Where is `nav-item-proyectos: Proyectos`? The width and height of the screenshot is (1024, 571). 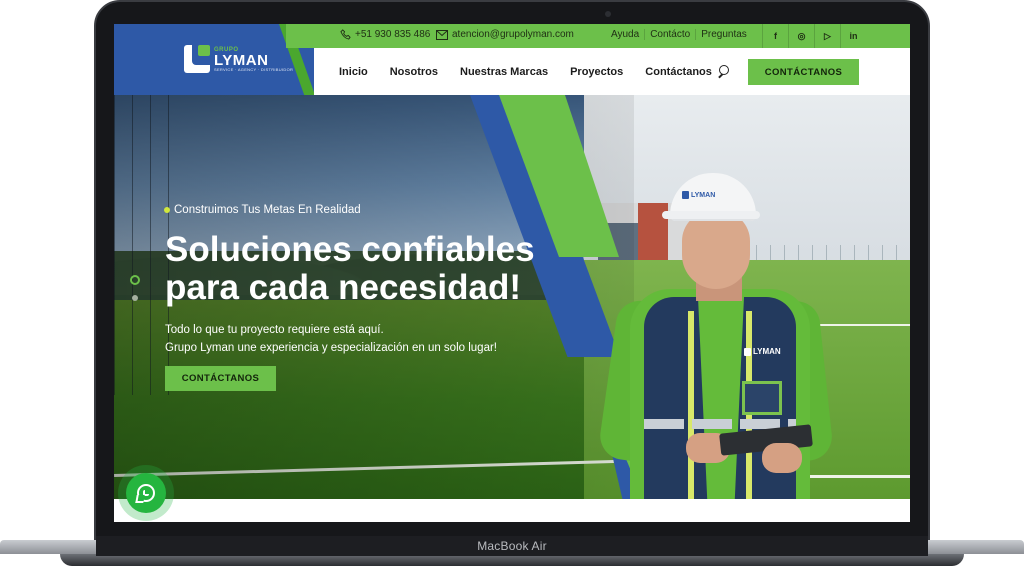 nav-item-proyectos: Proyectos is located at coordinates (596, 72).